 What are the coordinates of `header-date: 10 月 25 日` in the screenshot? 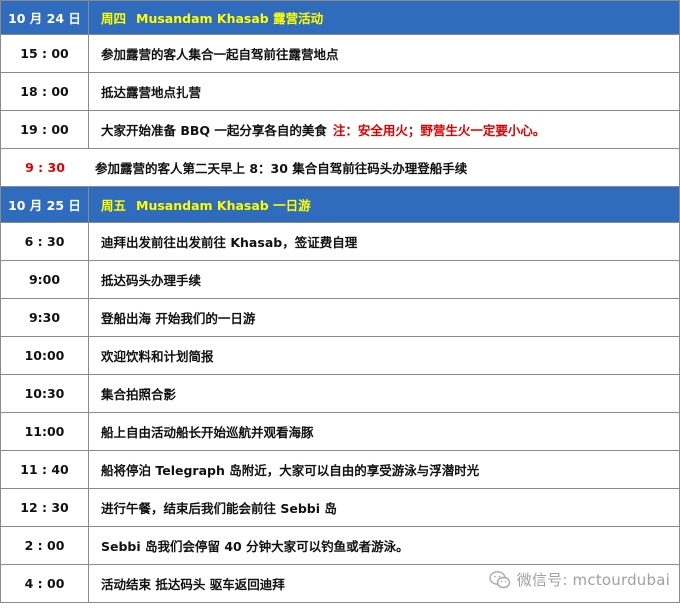 It's located at (45, 204).